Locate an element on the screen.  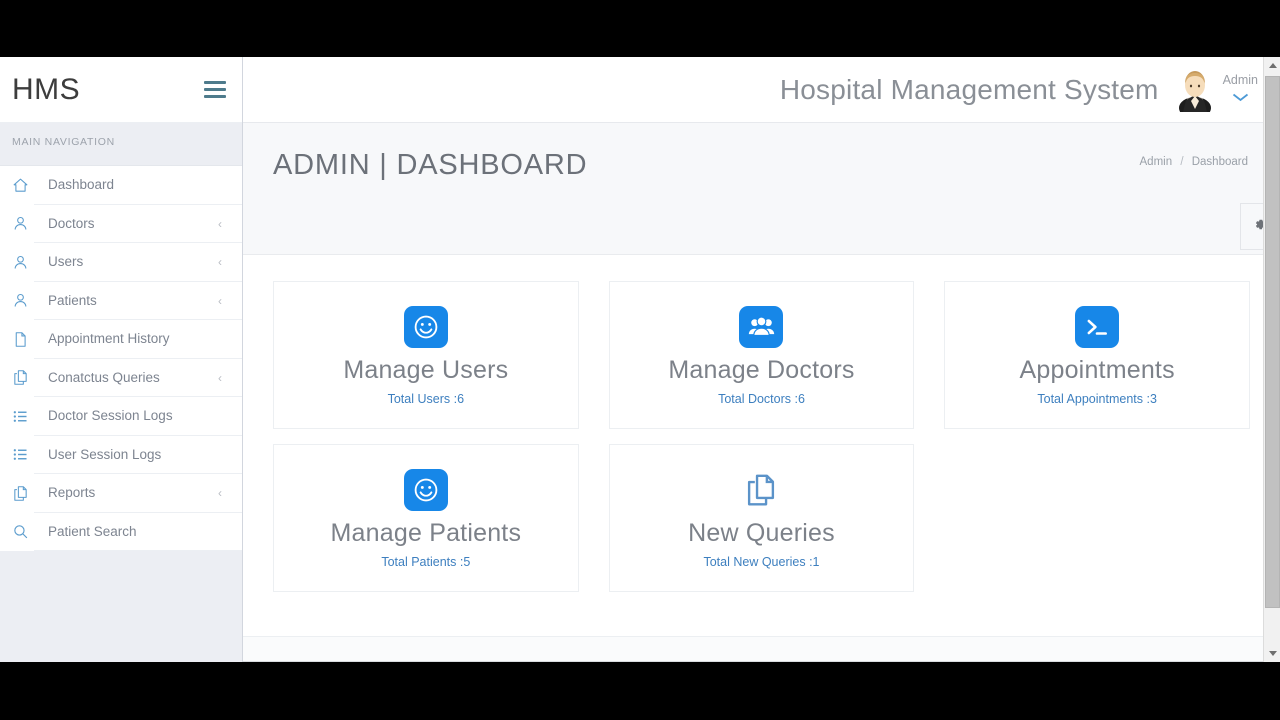
sidebar-item-label: Patients is located at coordinates (138, 301).